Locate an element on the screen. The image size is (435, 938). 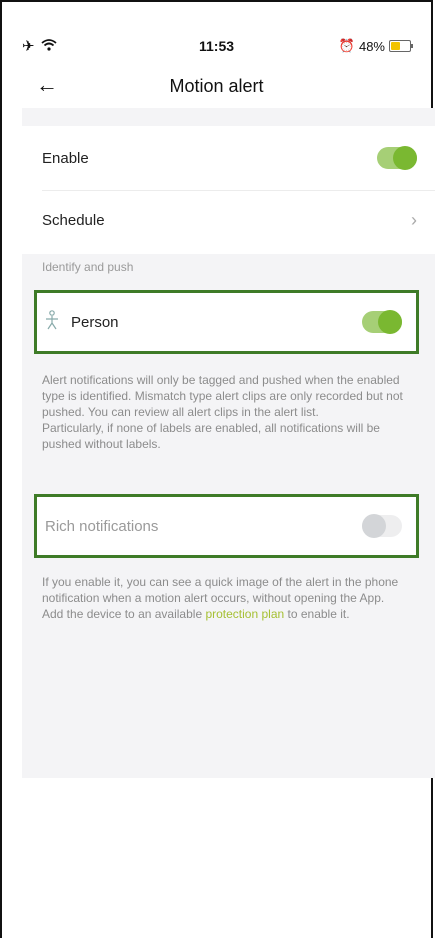
status-time: 11:53 is located at coordinates (216, 46).